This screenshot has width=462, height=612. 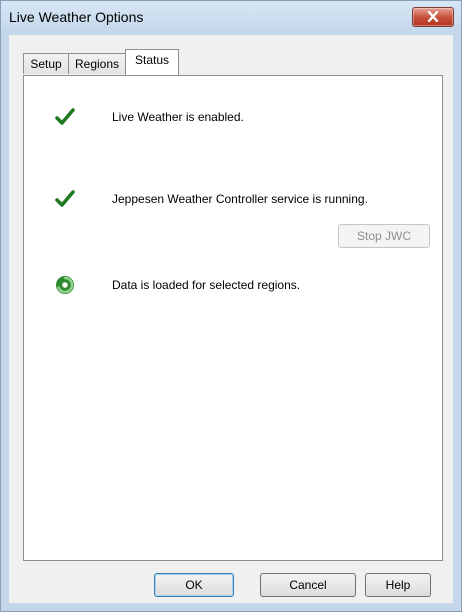 What do you see at coordinates (384, 236) in the screenshot?
I see `stop-jwc-button: Stop JWC` at bounding box center [384, 236].